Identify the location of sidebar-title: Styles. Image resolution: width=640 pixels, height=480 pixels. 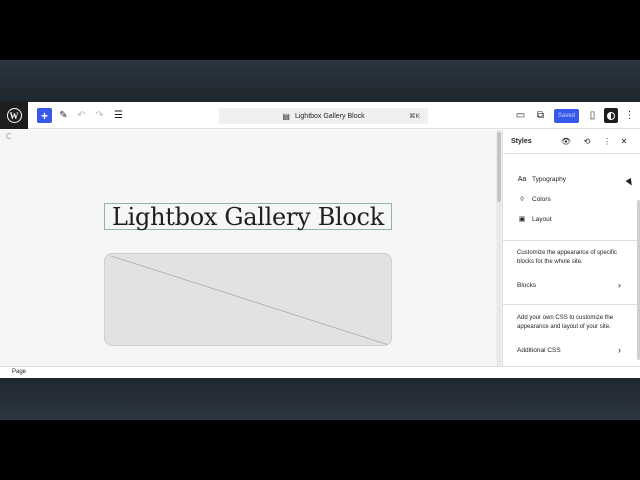
(521, 141).